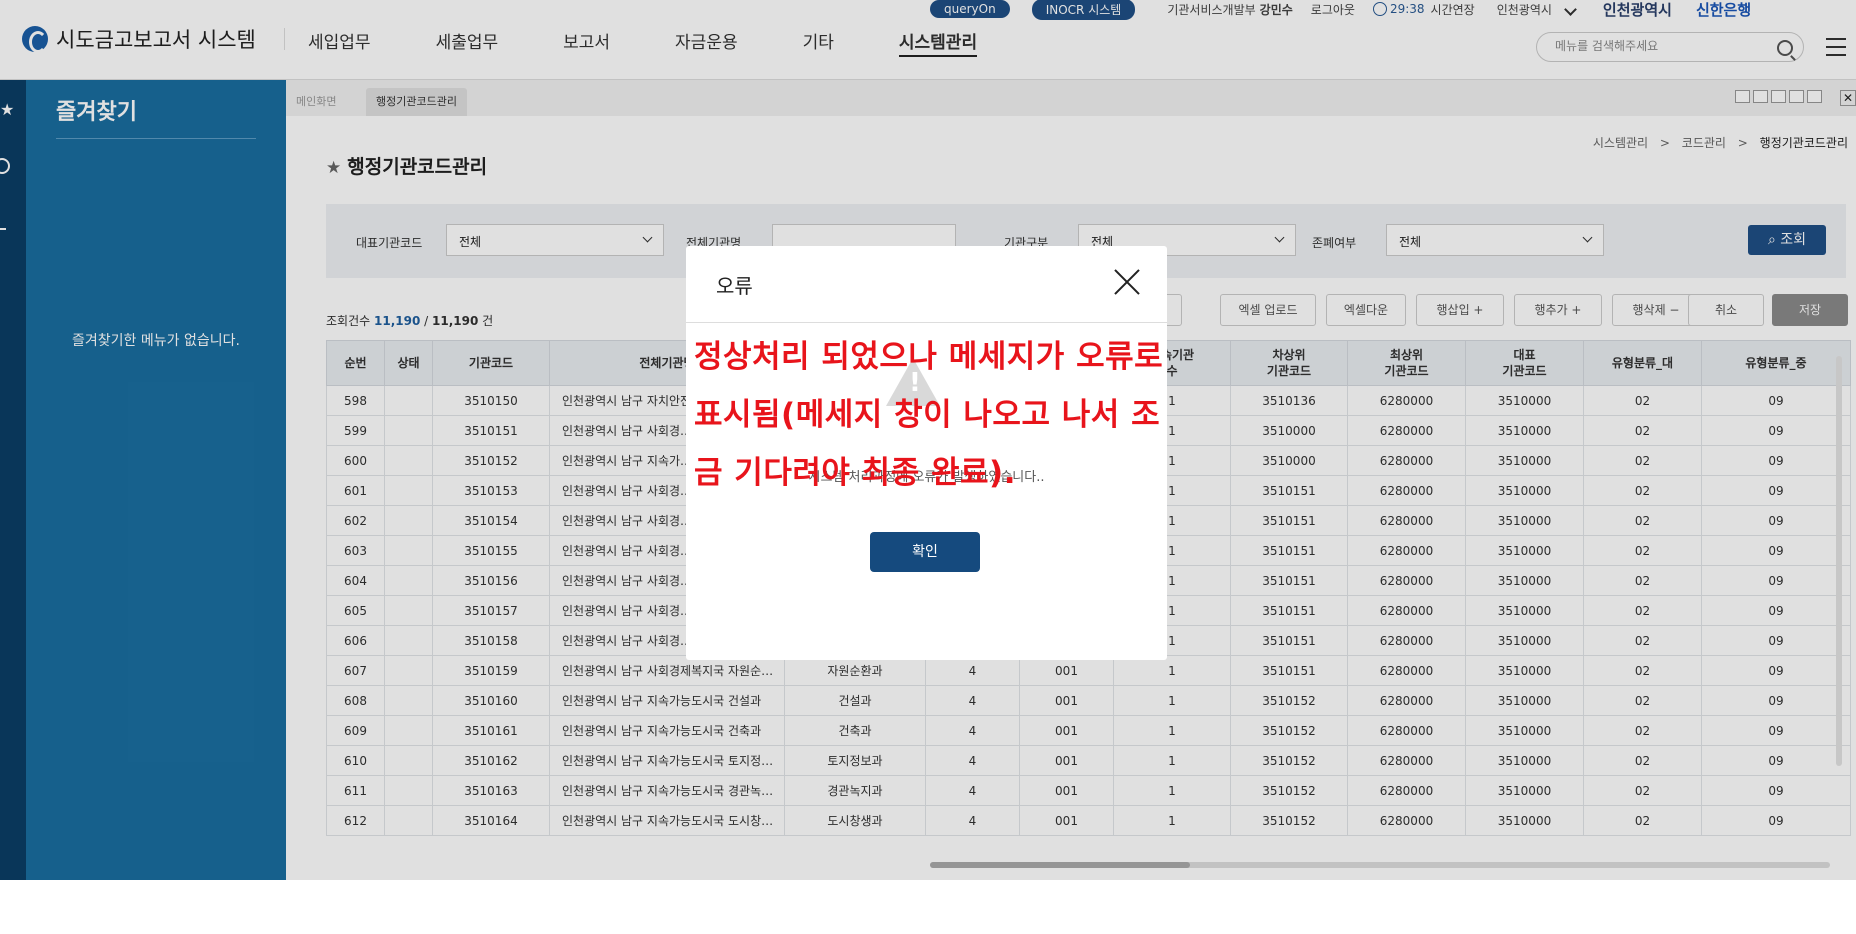 The width and height of the screenshot is (1856, 934). Describe the element at coordinates (926, 322) in the screenshot. I see `dialog-divider` at that location.